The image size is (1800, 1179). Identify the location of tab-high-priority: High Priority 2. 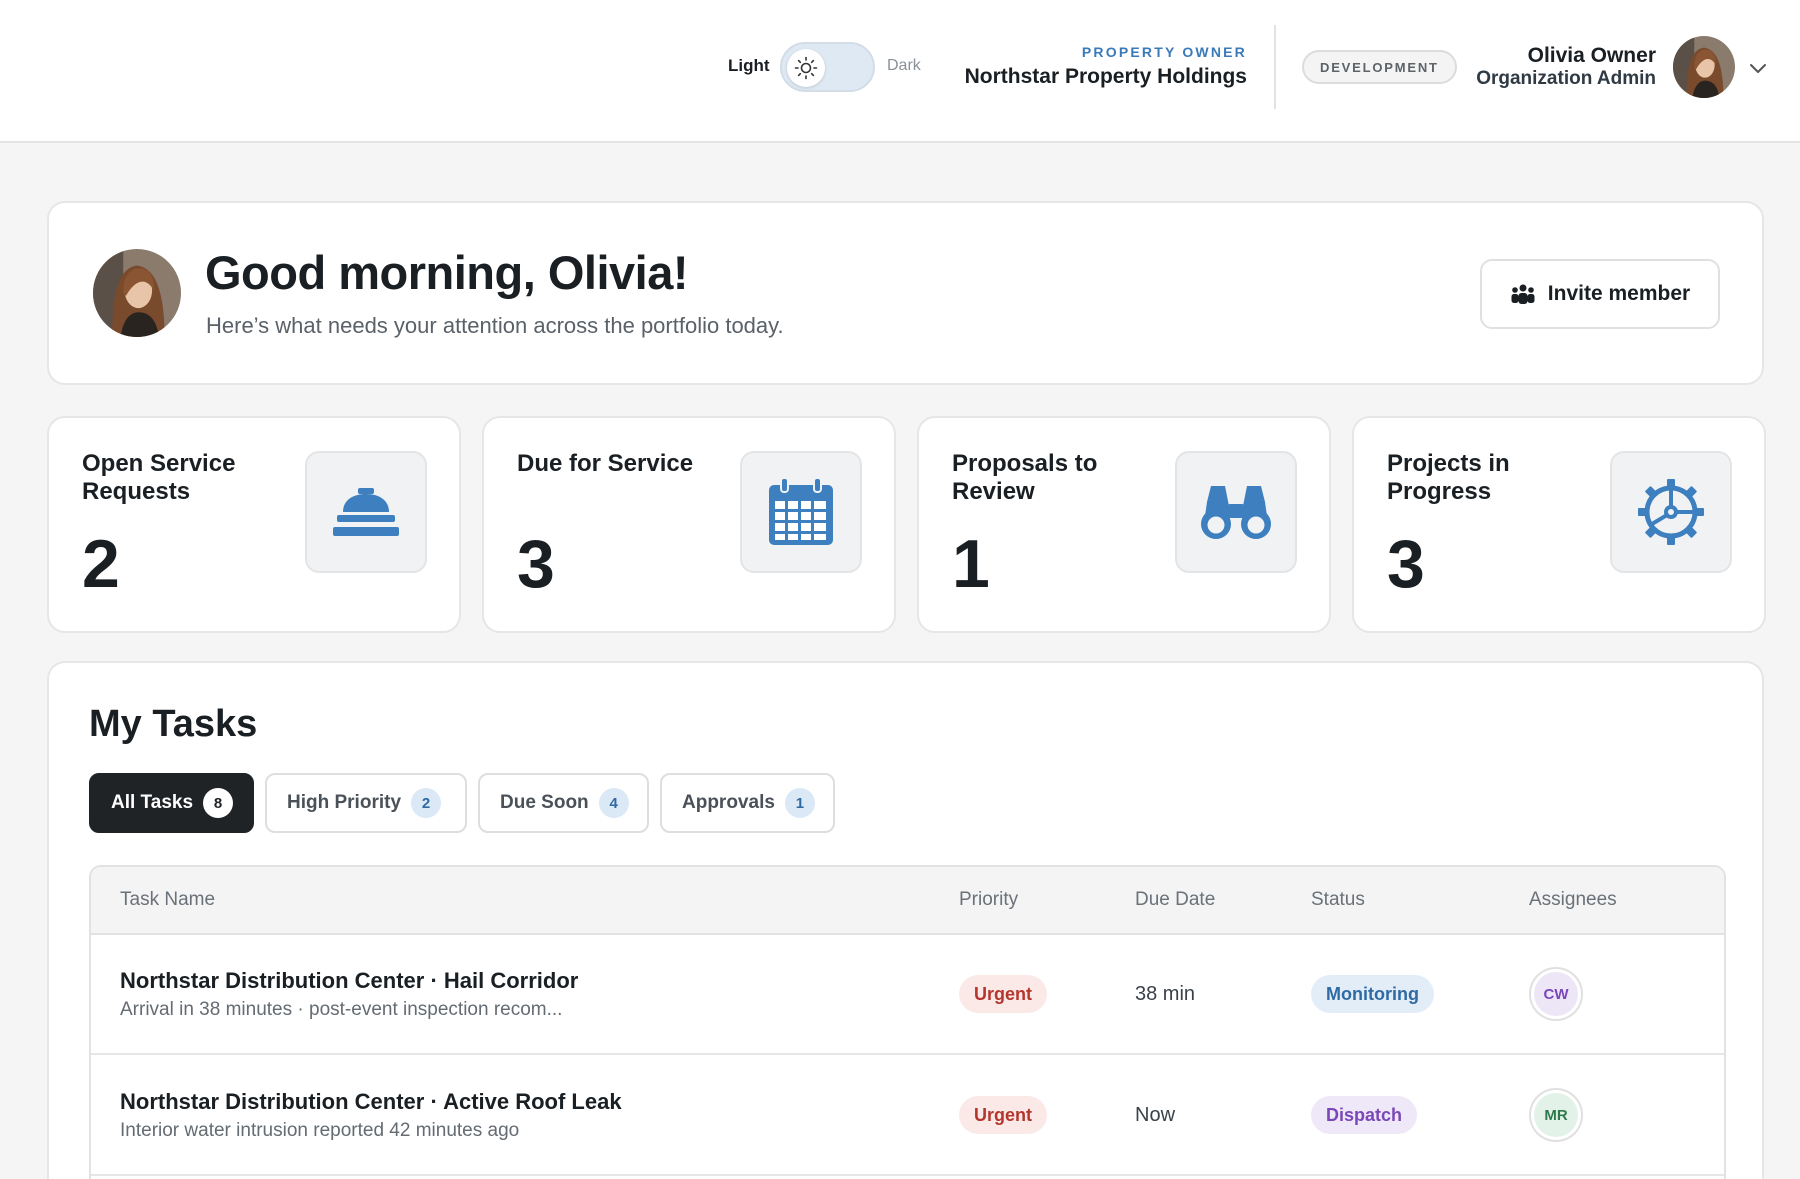
(366, 803).